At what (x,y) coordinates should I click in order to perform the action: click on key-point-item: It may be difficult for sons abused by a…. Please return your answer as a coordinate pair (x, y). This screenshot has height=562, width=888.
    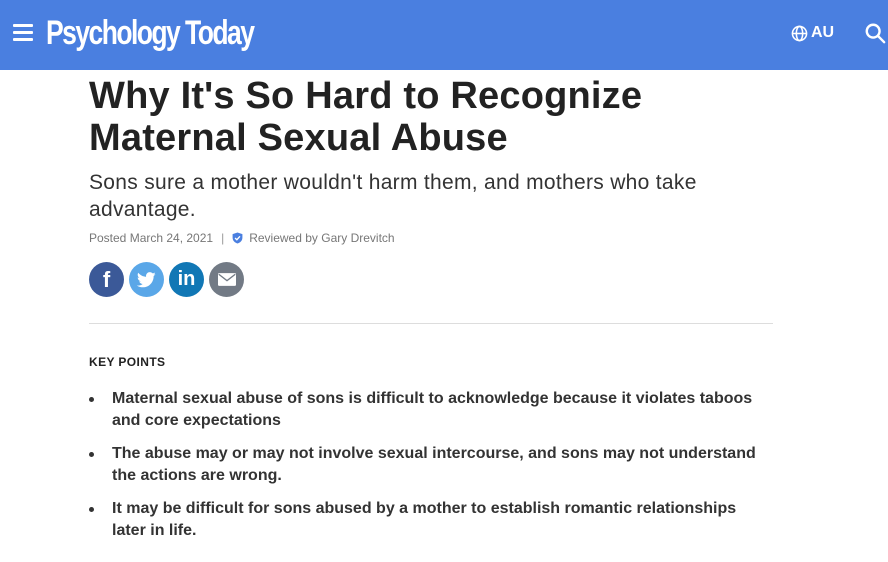
    Looking at the image, I should click on (430, 520).